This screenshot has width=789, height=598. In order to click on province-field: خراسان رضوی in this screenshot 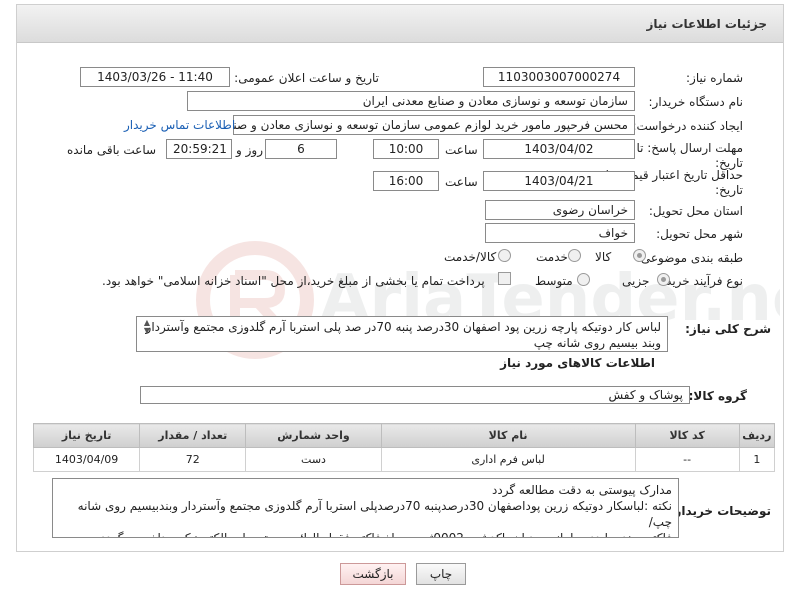, I will do `click(560, 210)`.